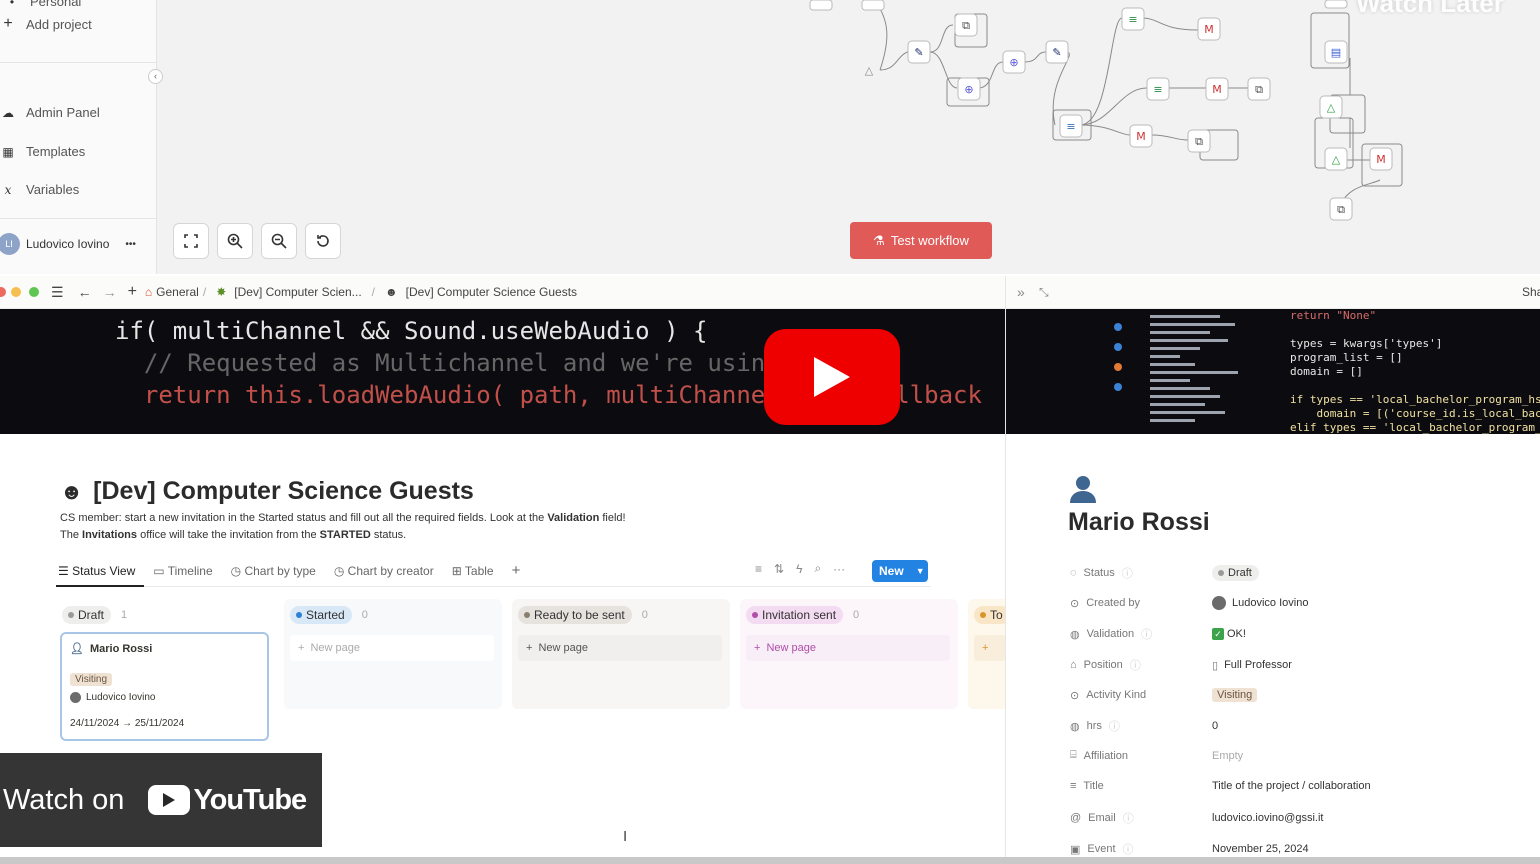 The width and height of the screenshot is (1540, 864). I want to click on new-page-label: New page, so click(563, 648).